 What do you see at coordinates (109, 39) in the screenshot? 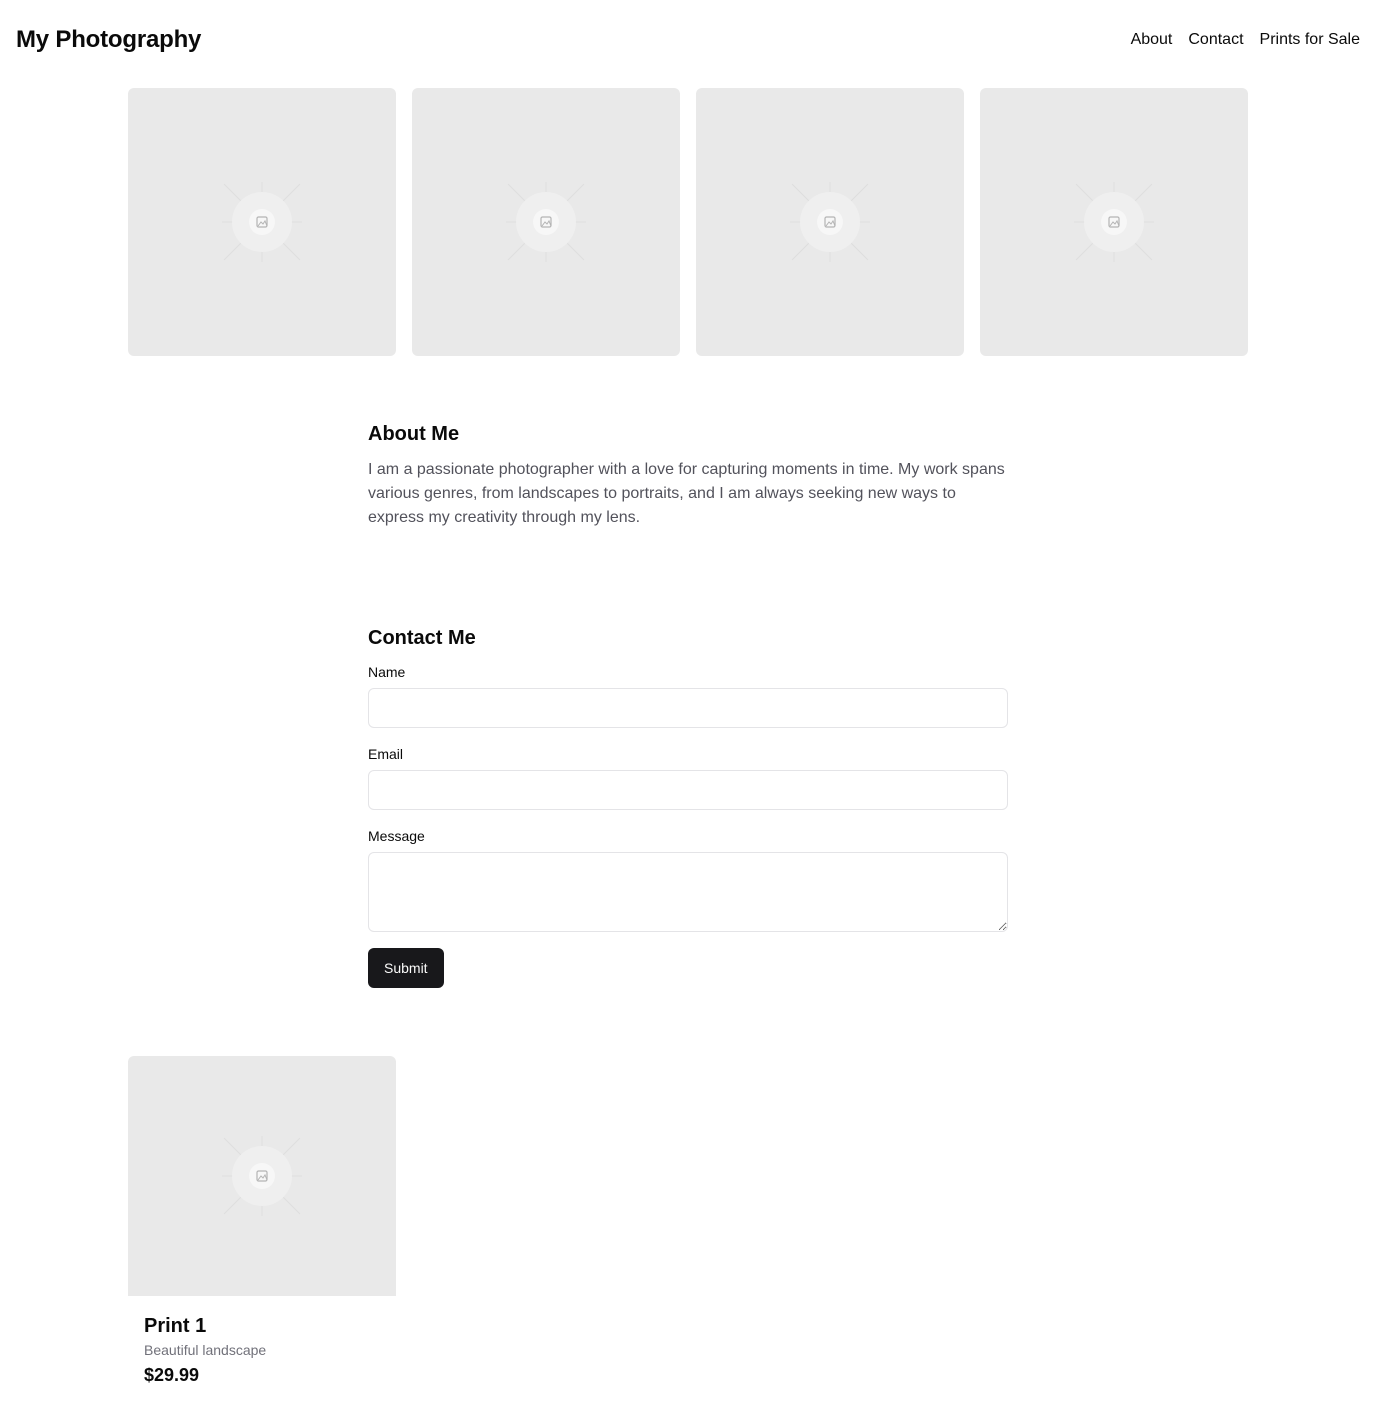
I see `site-title: My Photography` at bounding box center [109, 39].